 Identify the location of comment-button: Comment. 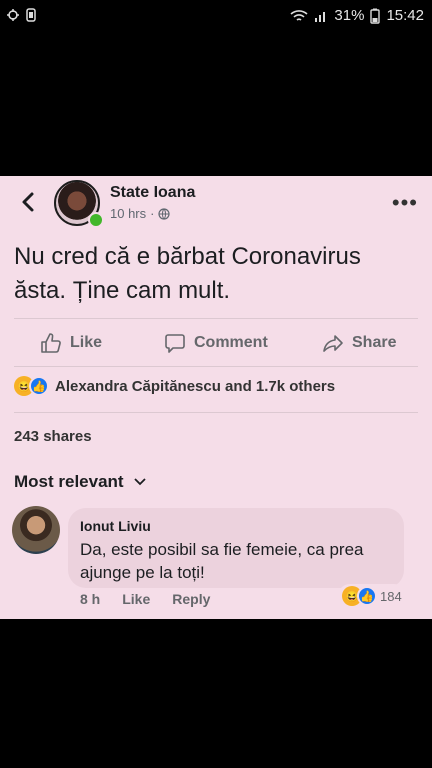
(216, 343).